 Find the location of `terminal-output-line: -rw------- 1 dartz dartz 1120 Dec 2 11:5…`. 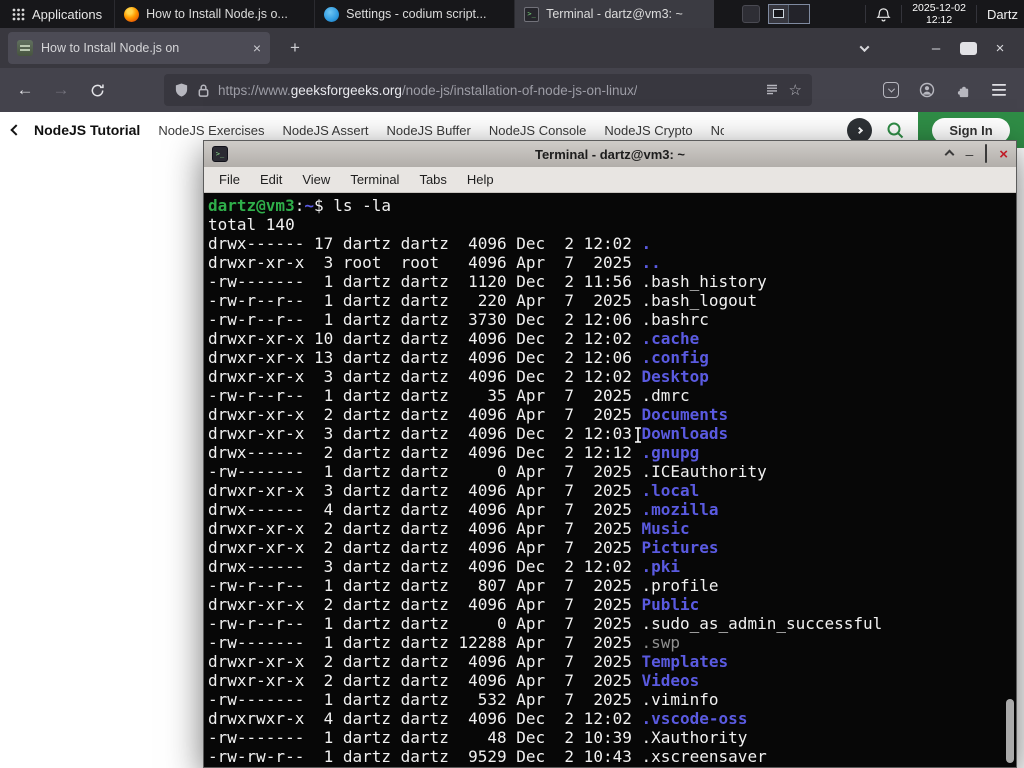

terminal-output-line: -rw------- 1 dartz dartz 1120 Dec 2 11:5… is located at coordinates (487, 281).